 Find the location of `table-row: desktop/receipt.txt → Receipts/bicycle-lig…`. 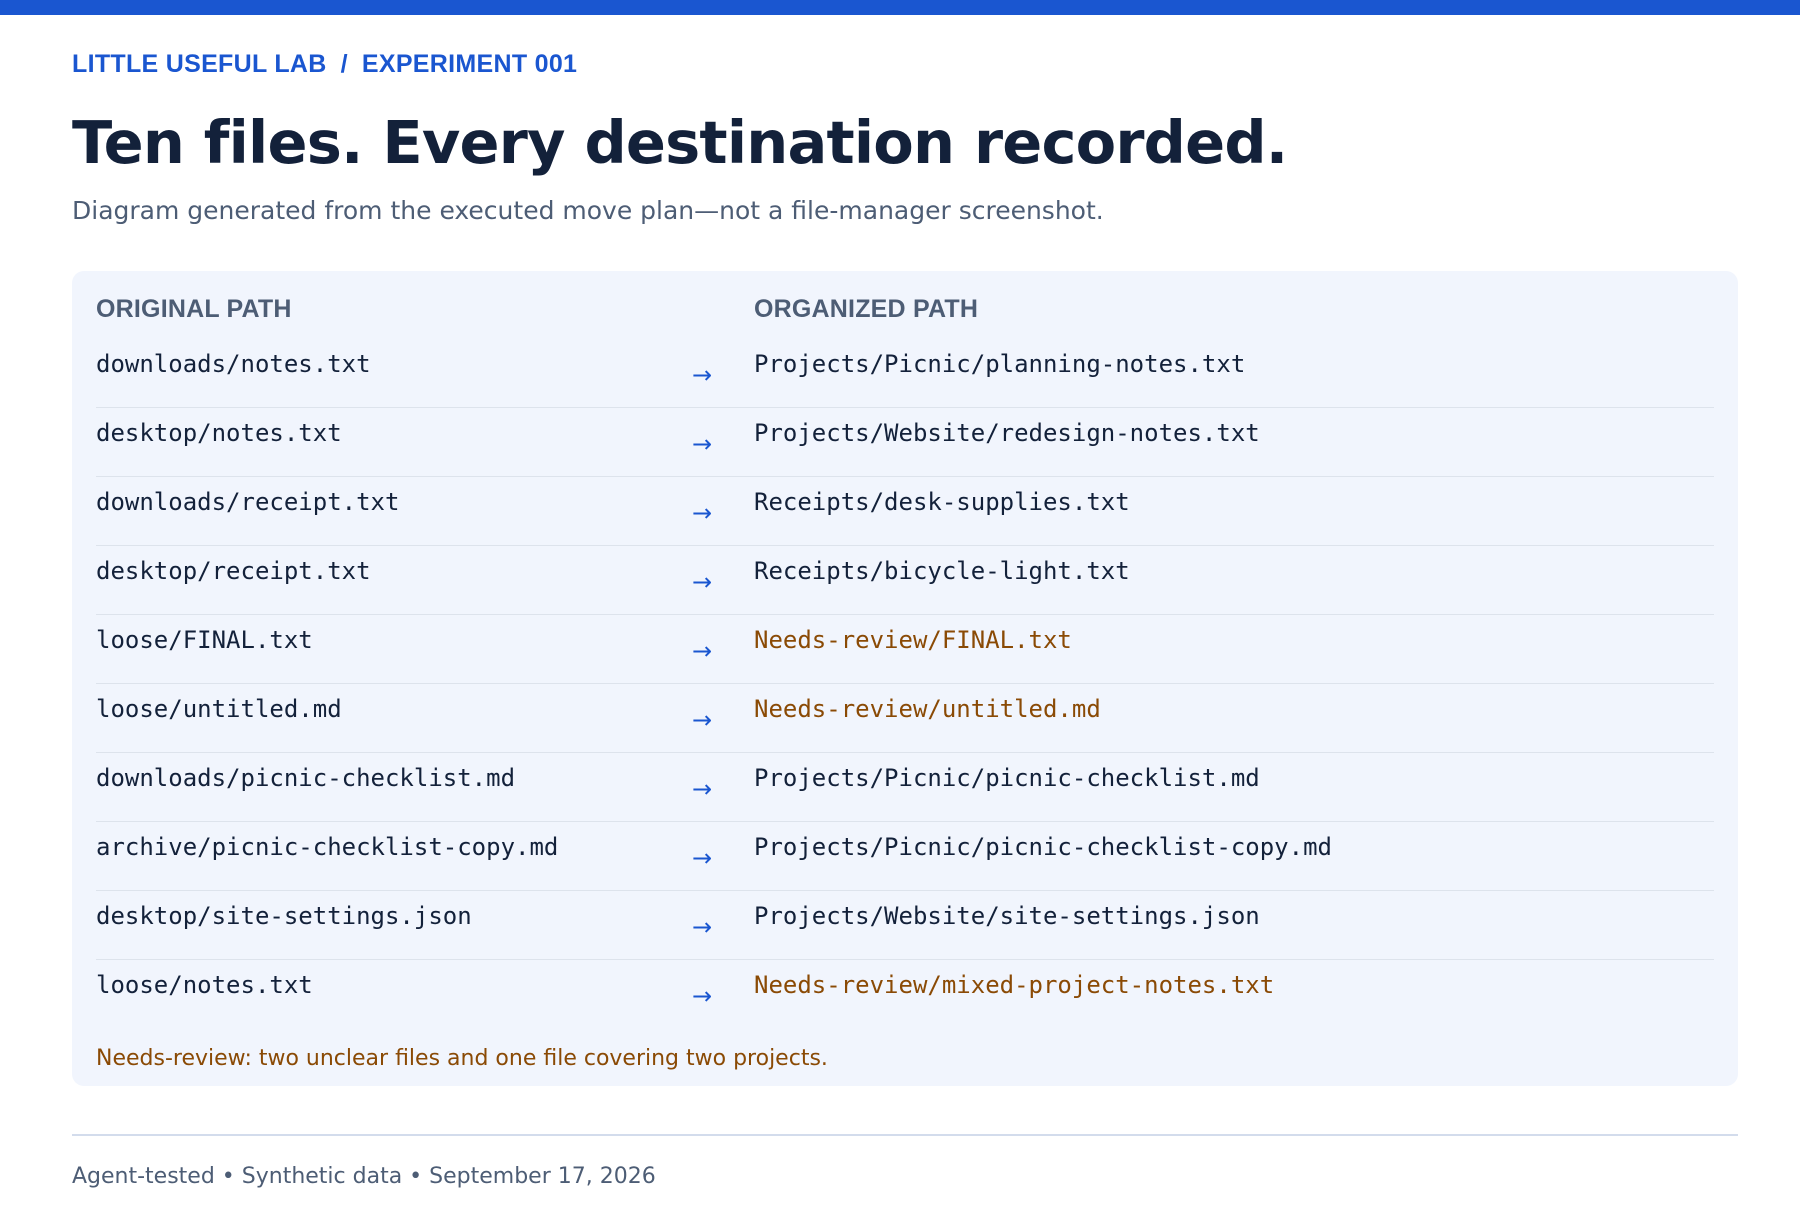

table-row: desktop/receipt.txt → Receipts/bicycle-lig… is located at coordinates (905, 580).